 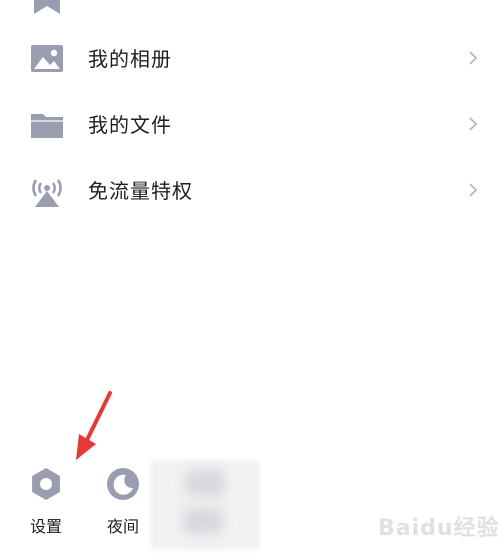 What do you see at coordinates (46, 484) in the screenshot?
I see `gear-icon` at bounding box center [46, 484].